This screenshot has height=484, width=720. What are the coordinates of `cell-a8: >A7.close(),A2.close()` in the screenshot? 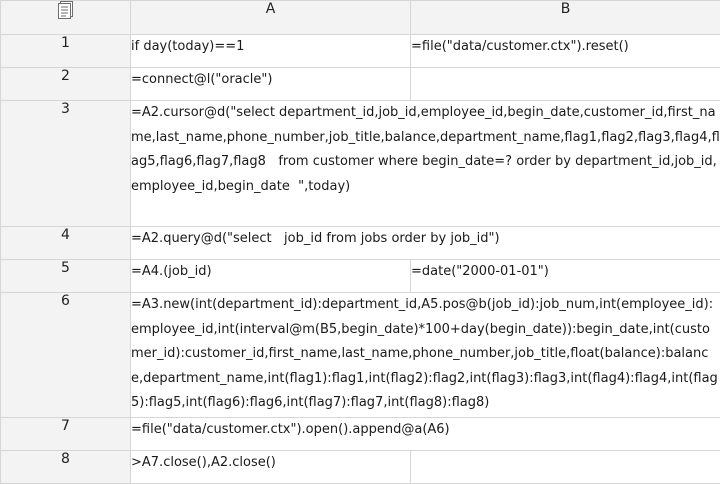 It's located at (270, 467).